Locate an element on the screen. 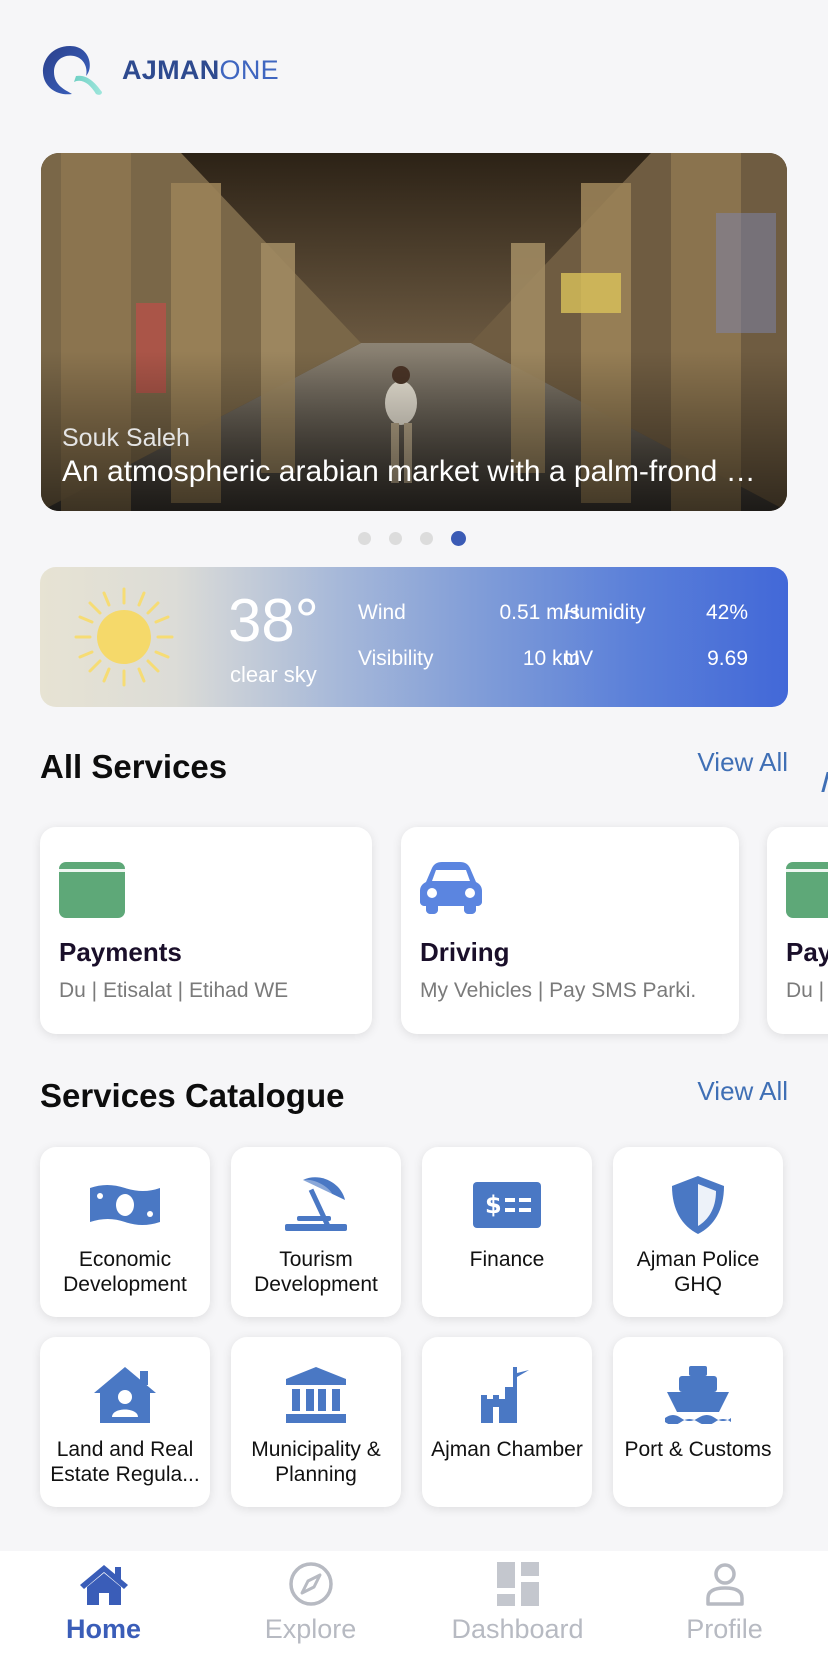  catalogue-ajman-police: Ajman Police GHQ is located at coordinates (698, 1232).